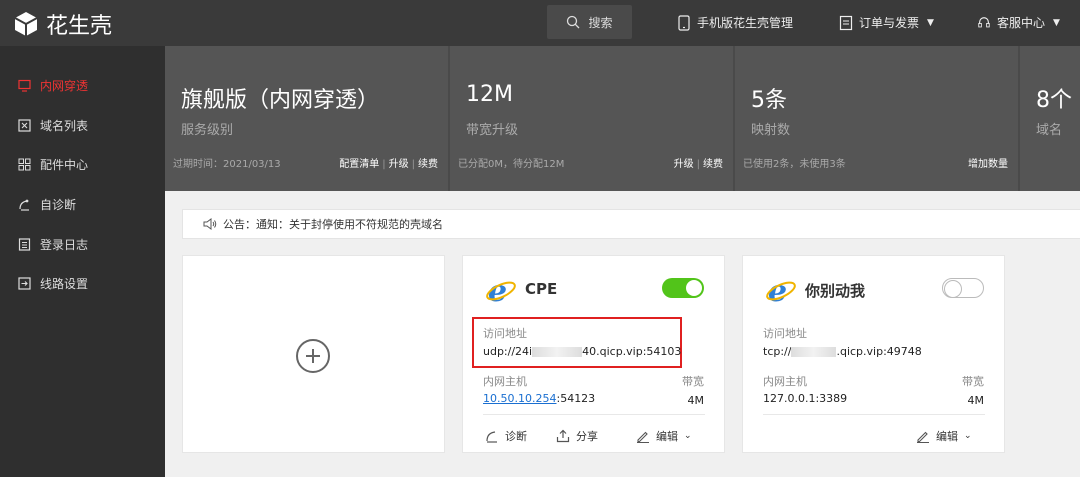  Describe the element at coordinates (24, 164) in the screenshot. I see `grid-icon` at that location.